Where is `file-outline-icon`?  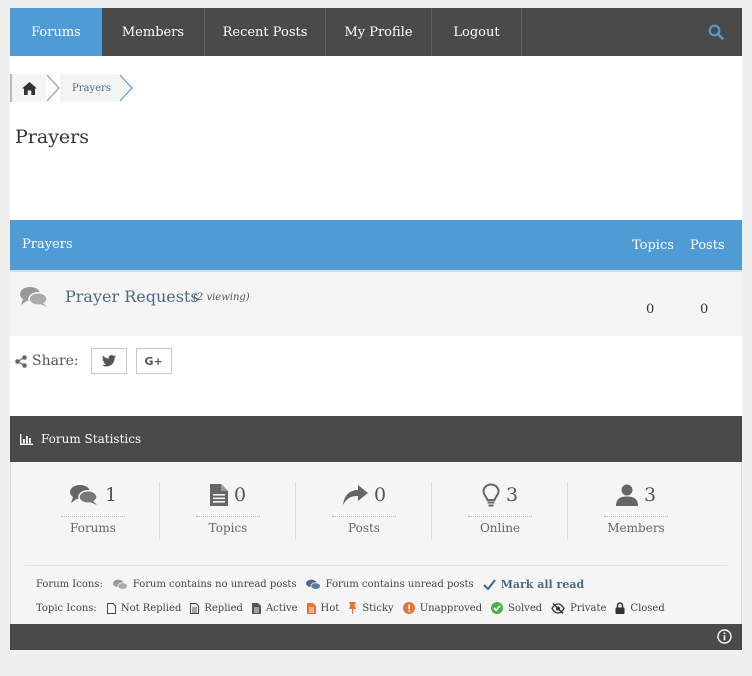 file-outline-icon is located at coordinates (111, 608).